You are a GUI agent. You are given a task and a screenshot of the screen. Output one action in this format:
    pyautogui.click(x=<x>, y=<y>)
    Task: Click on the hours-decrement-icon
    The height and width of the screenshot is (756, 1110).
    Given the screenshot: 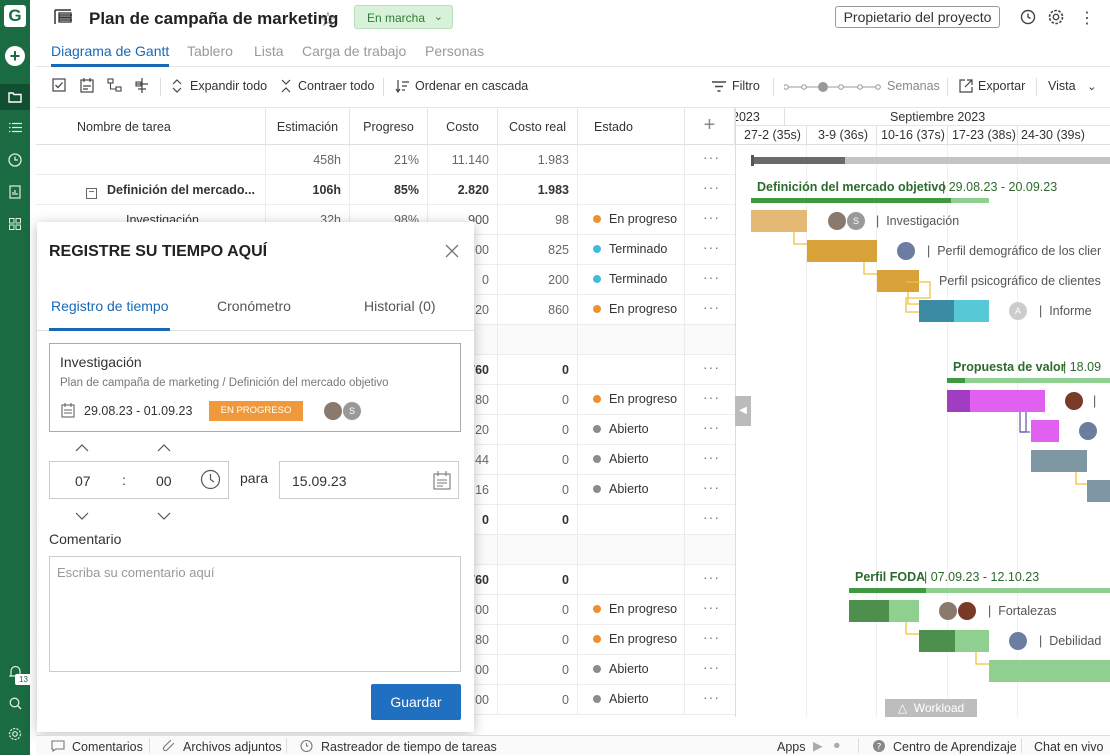 What is the action you would take?
    pyautogui.click(x=82, y=515)
    